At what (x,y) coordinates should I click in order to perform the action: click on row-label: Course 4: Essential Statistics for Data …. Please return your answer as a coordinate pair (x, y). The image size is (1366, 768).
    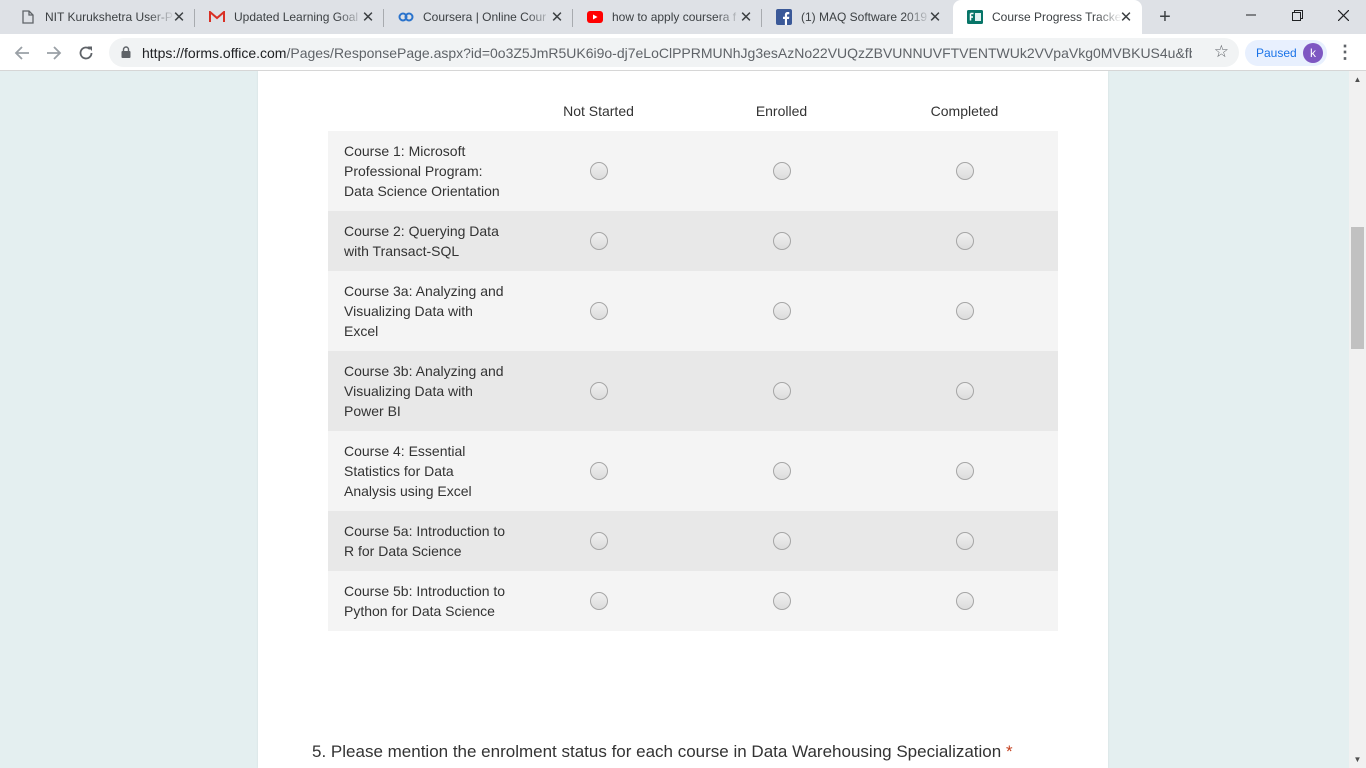
    Looking at the image, I should click on (408, 471).